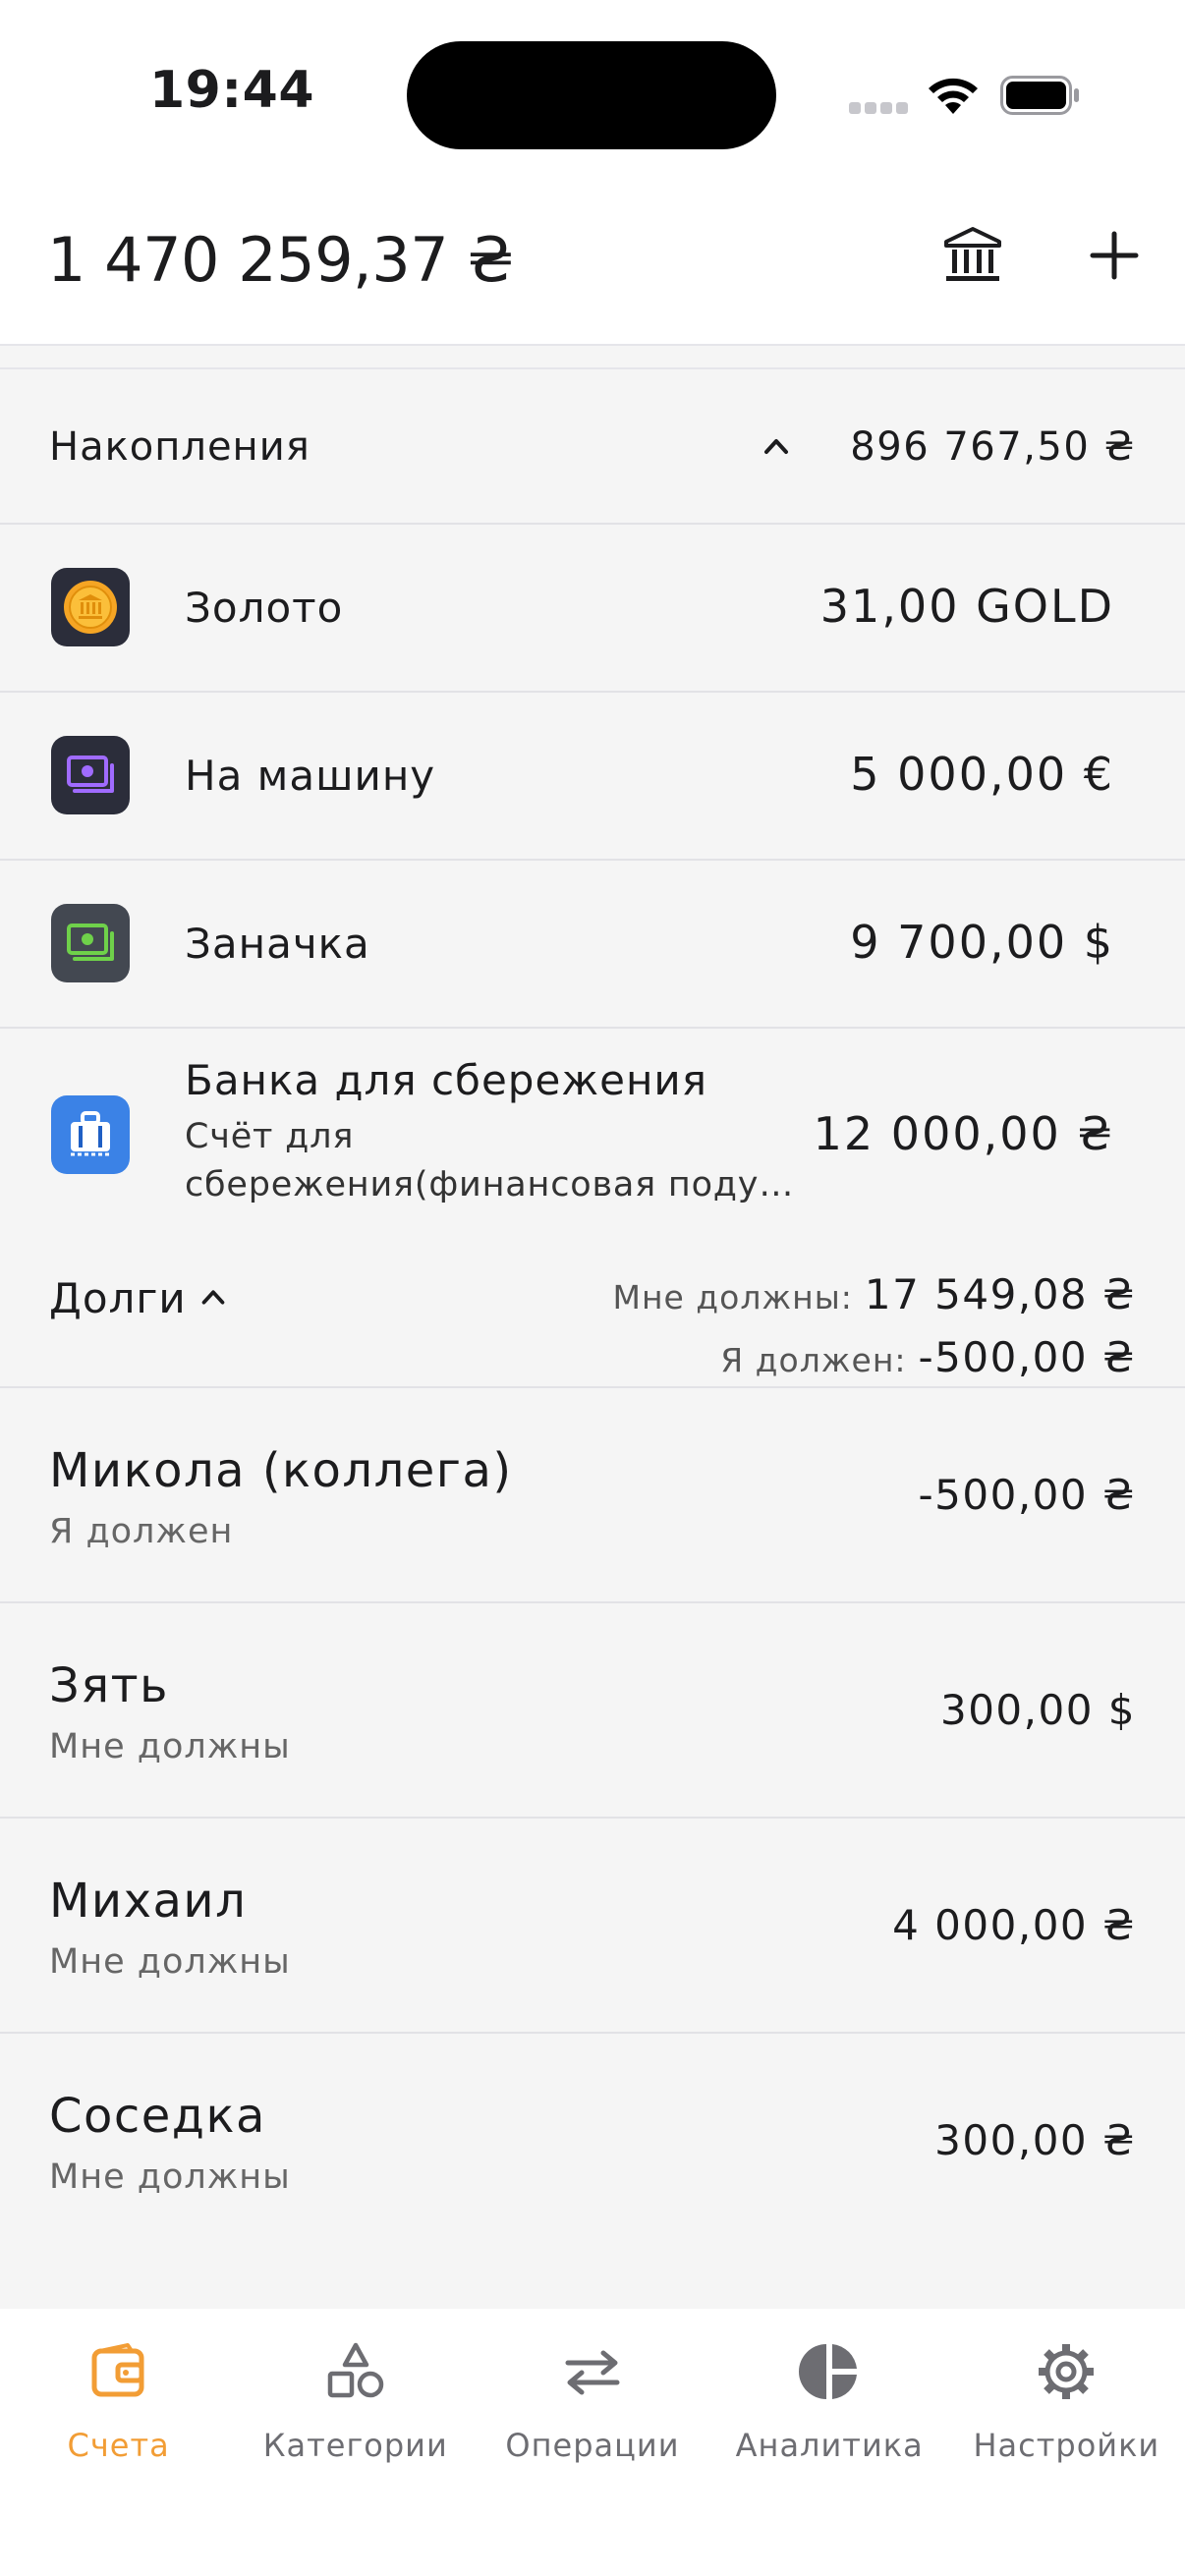 This screenshot has width=1185, height=2576. What do you see at coordinates (1000, 1294) in the screenshot?
I see `owed-to-me-value: 17 549,08 ₴` at bounding box center [1000, 1294].